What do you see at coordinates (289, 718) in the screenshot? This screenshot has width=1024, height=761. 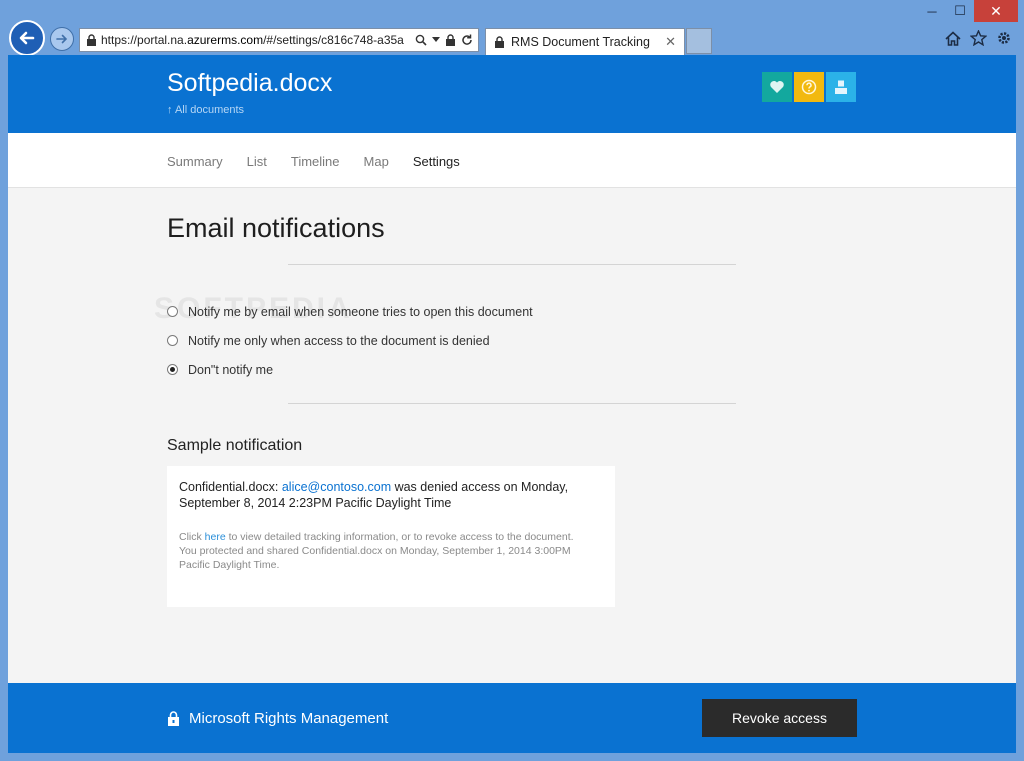 I see `footer-brand-label: Microsoft Rights Management` at bounding box center [289, 718].